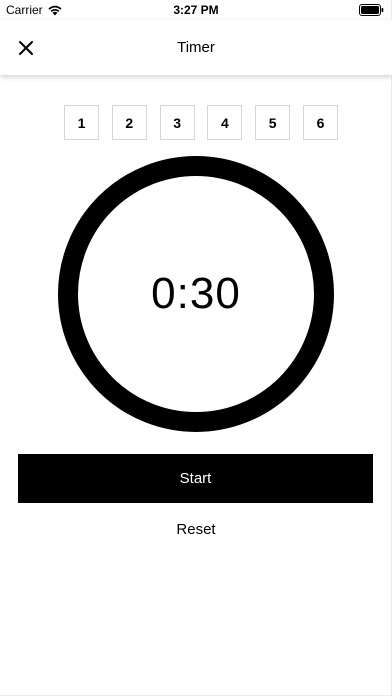 This screenshot has width=392, height=696. I want to click on preset-selector: 1 2 3 4 5 6, so click(201, 123).